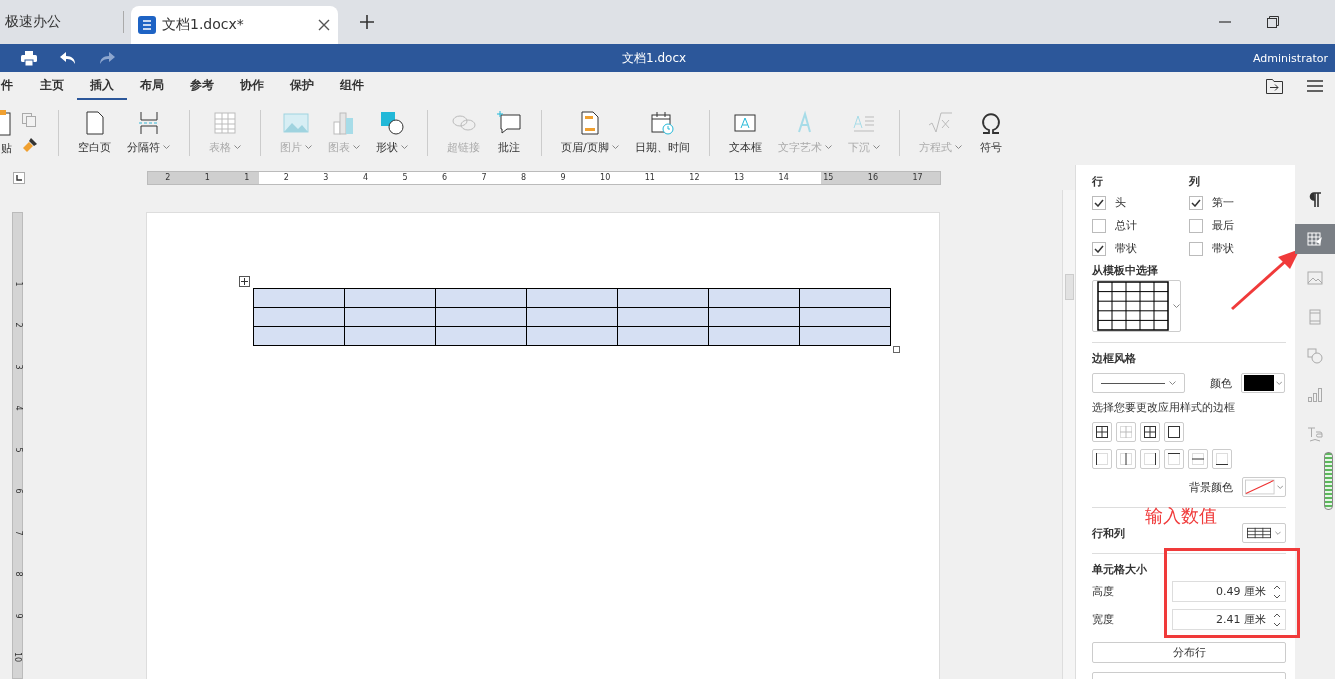  I want to click on menu-tab: 插入, so click(102, 86).